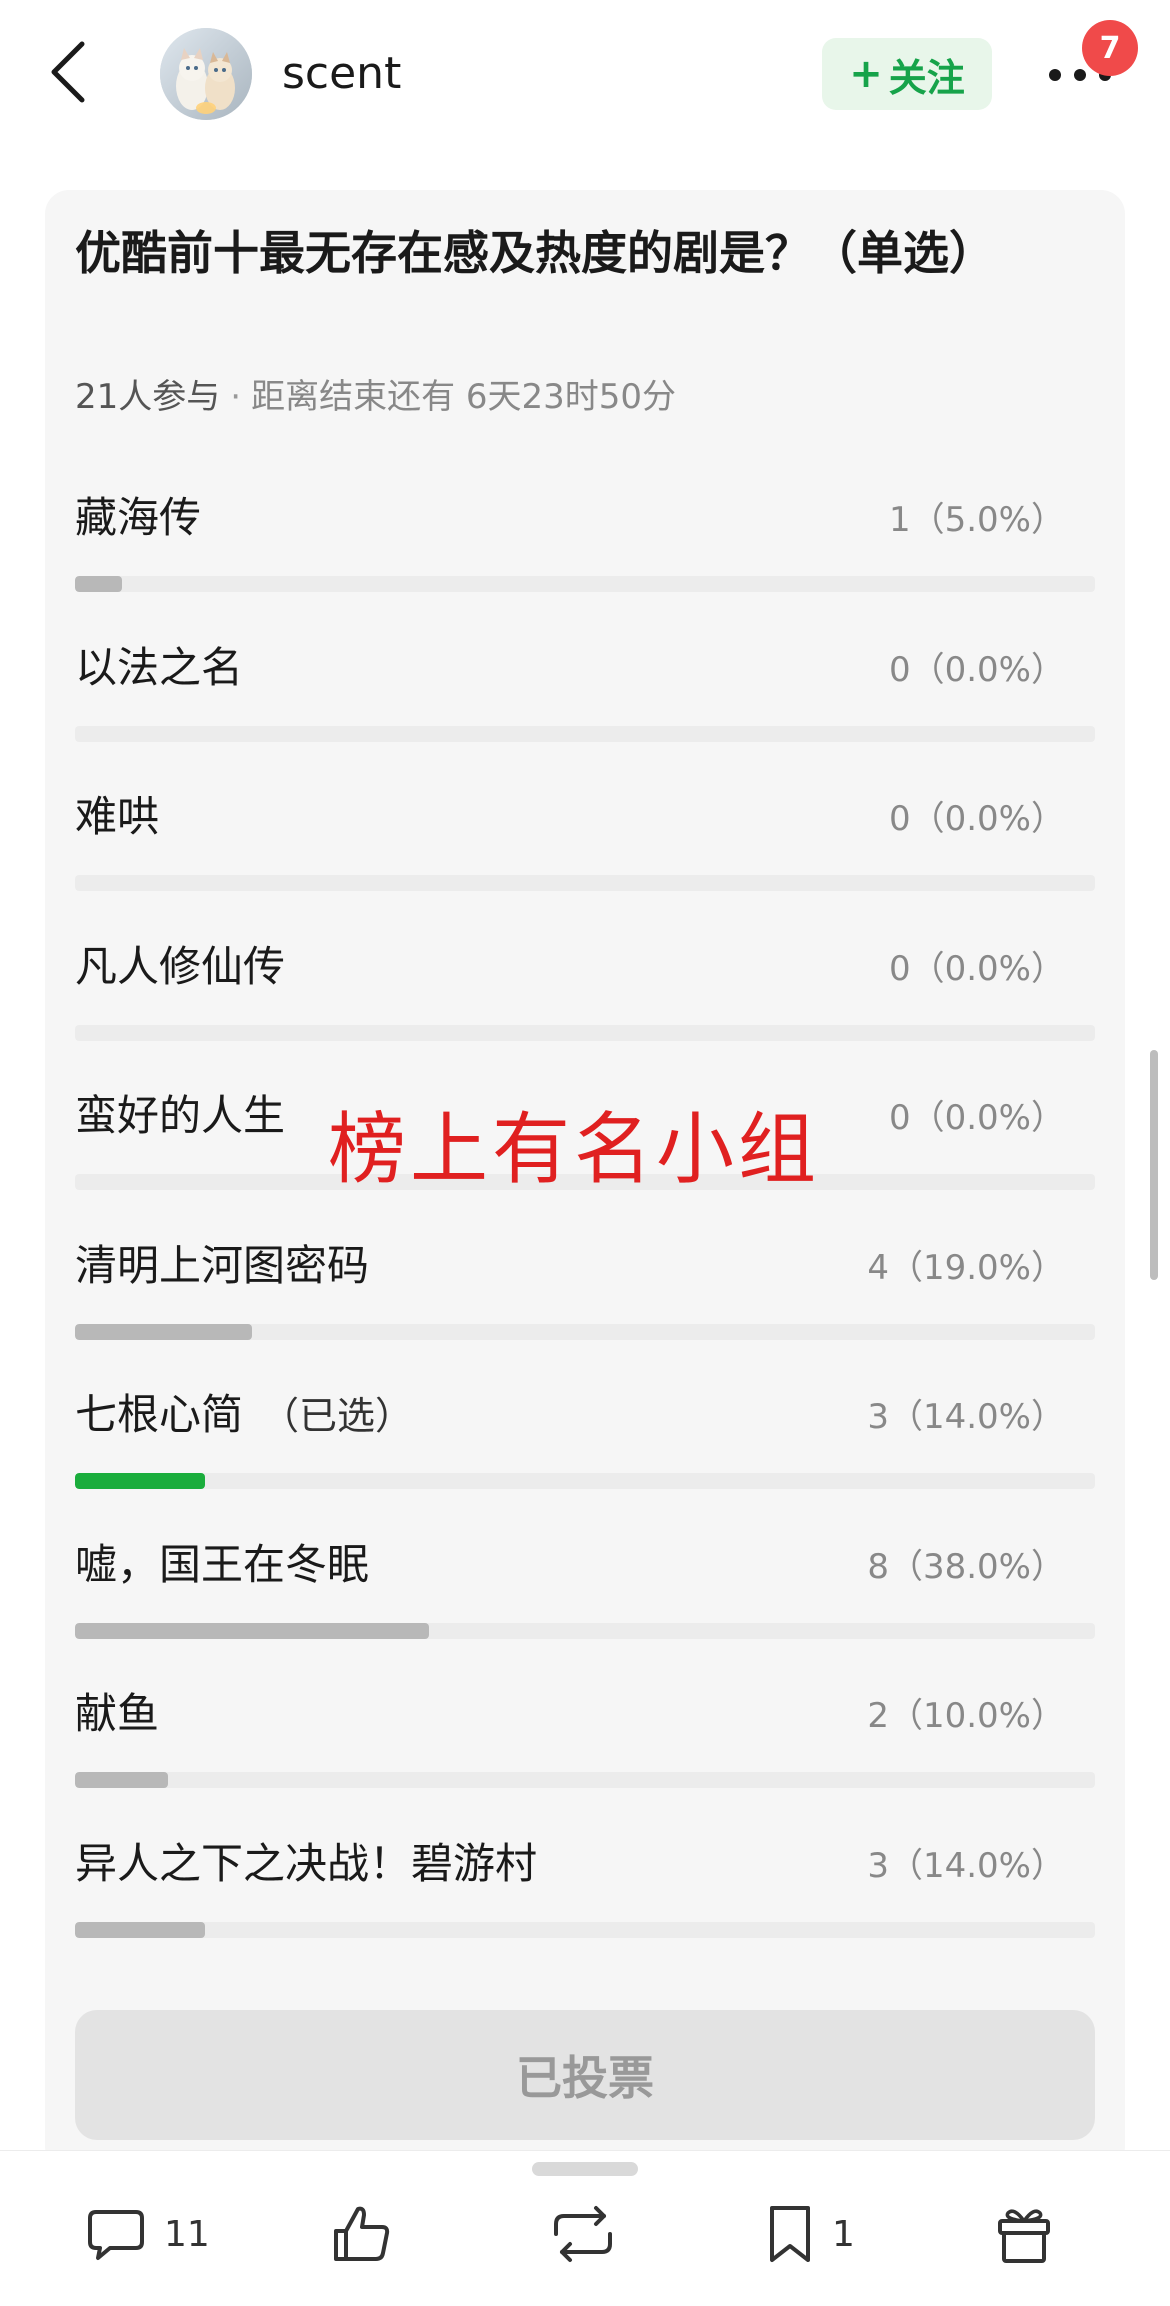  What do you see at coordinates (187, 2234) in the screenshot?
I see `comment-count: 11` at bounding box center [187, 2234].